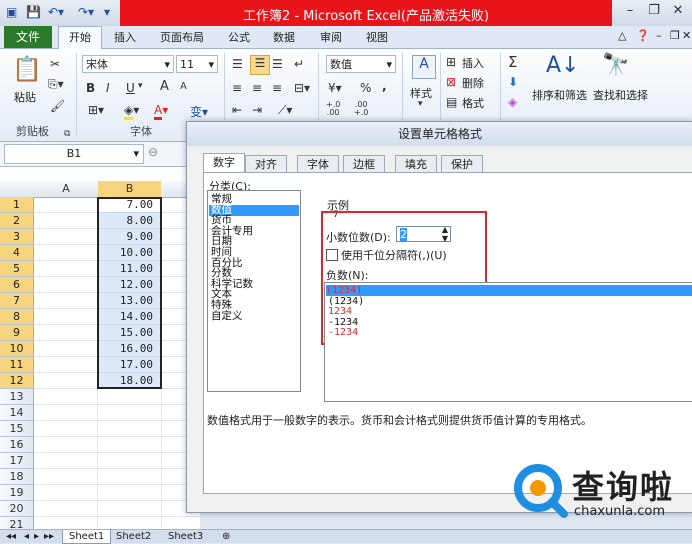 Image resolution: width=692 pixels, height=544 pixels. I want to click on spinner-arrows-icon: ▲ ▼, so click(445, 234).